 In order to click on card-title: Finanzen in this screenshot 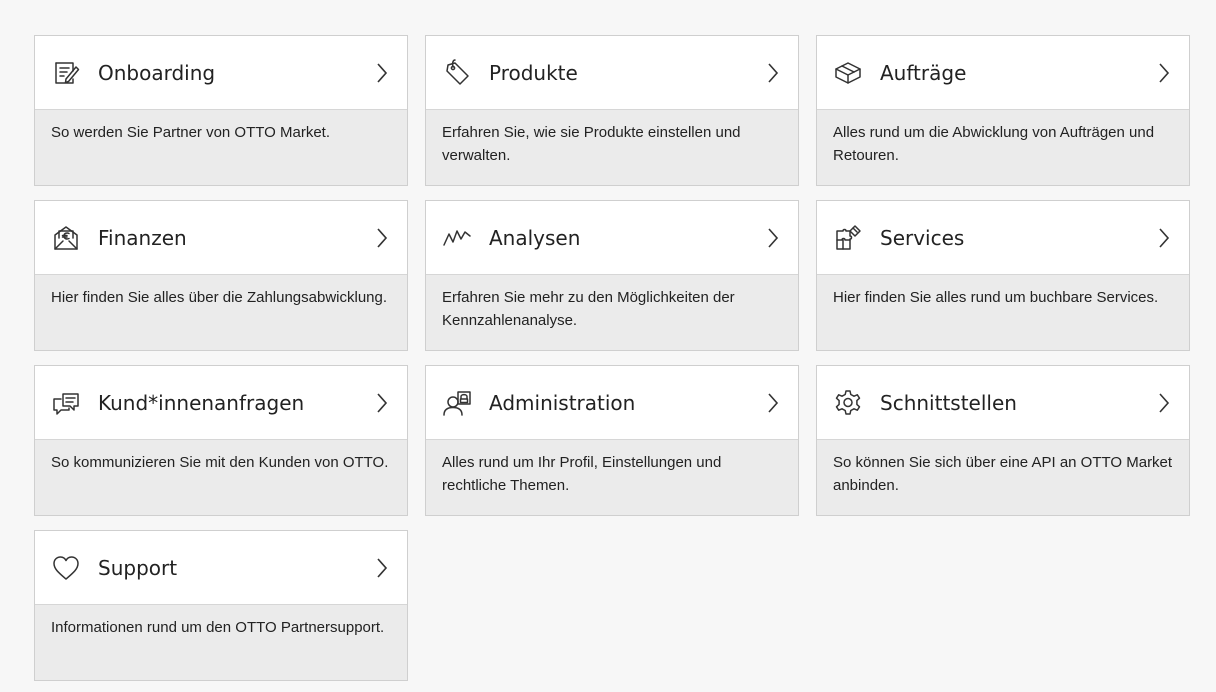, I will do `click(142, 237)`.